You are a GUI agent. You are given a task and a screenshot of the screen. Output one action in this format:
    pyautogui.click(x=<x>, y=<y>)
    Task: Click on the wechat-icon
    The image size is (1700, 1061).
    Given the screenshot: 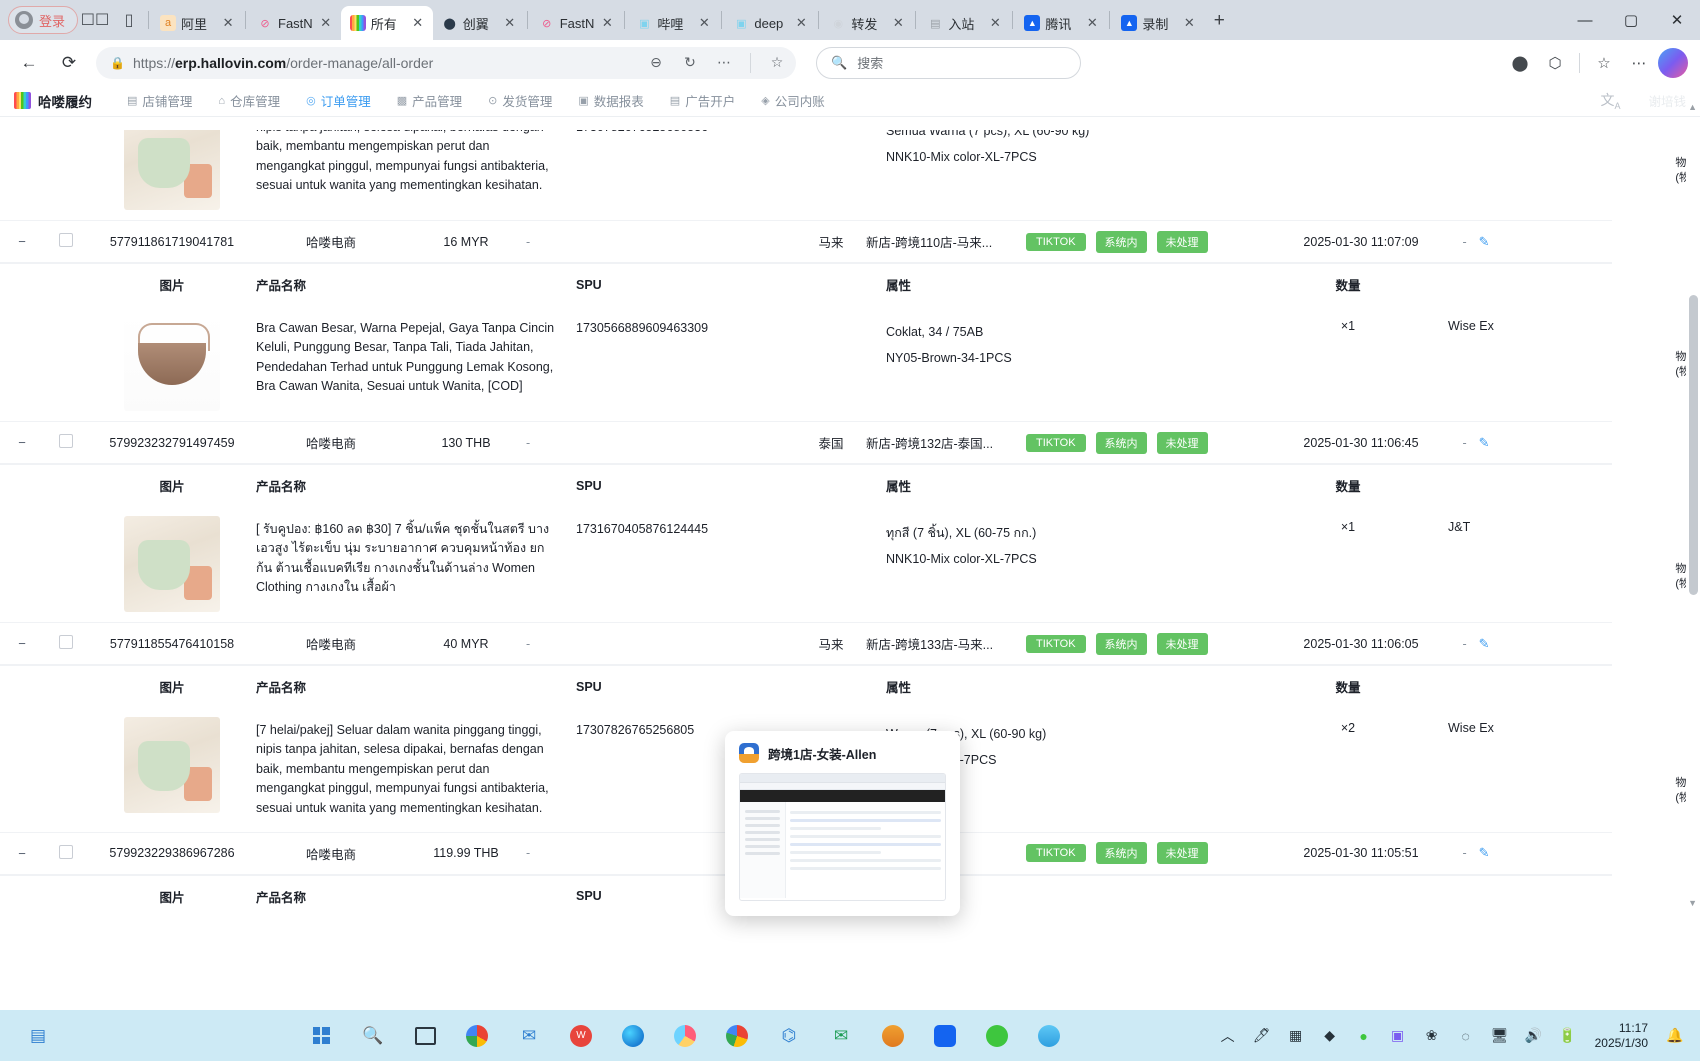 What is the action you would take?
    pyautogui.click(x=997, y=1036)
    